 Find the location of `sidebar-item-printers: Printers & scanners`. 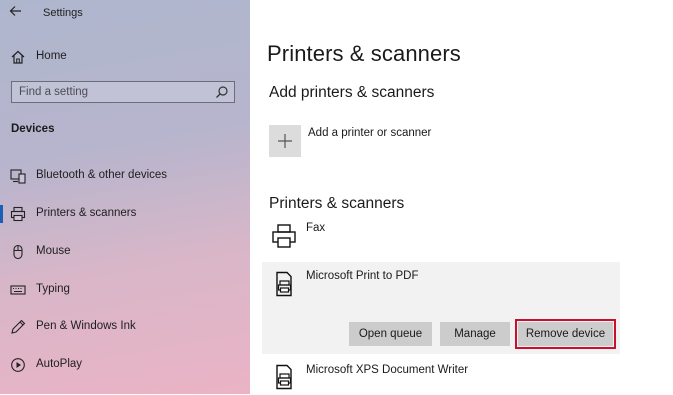

sidebar-item-printers: Printers & scanners is located at coordinates (125, 214).